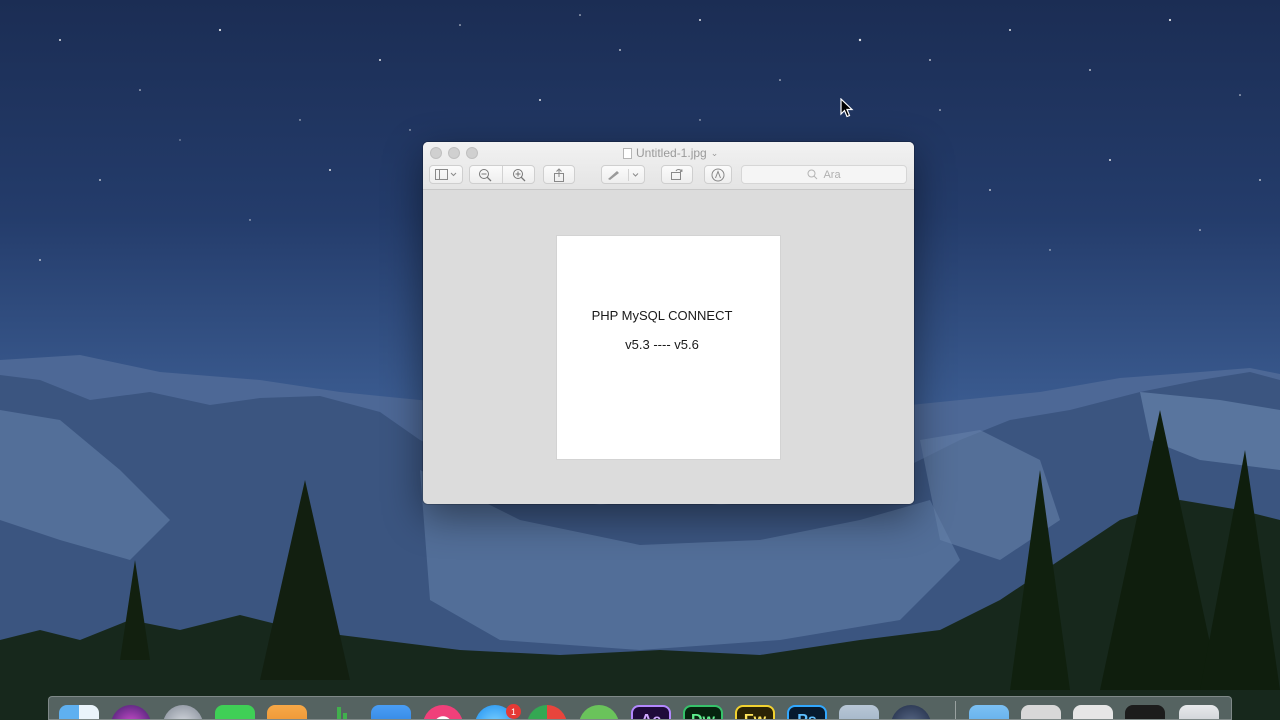 Image resolution: width=1280 pixels, height=720 pixels. Describe the element at coordinates (662, 315) in the screenshot. I see `image-heading: PHP MySQL CONNECT` at that location.